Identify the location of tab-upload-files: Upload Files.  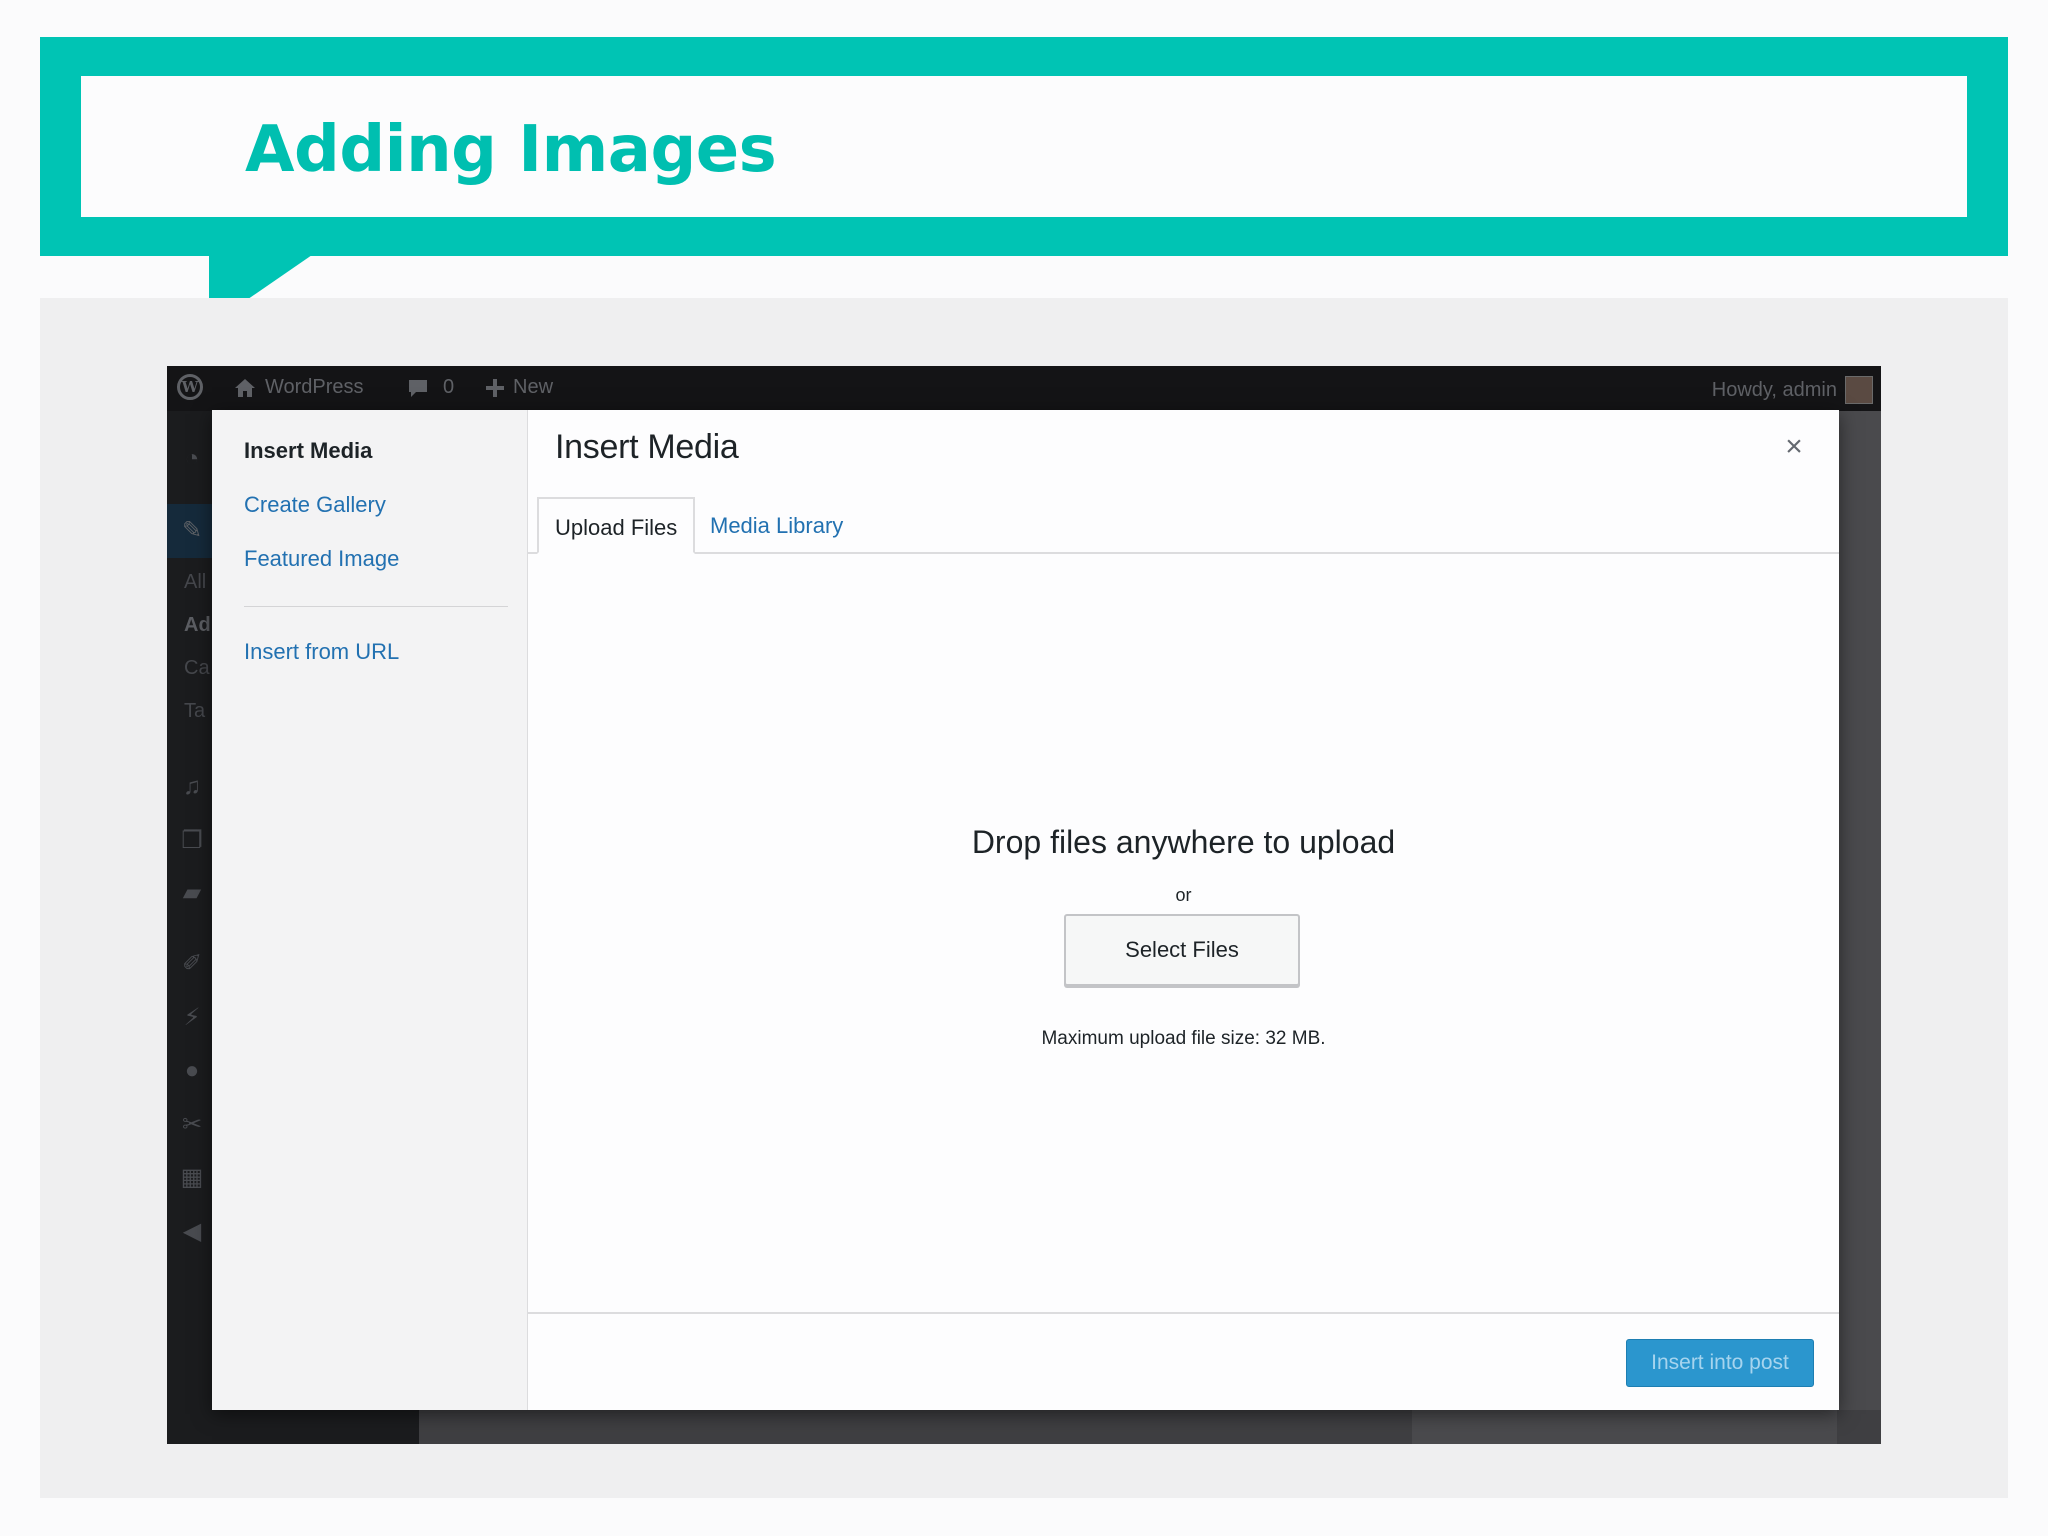
(616, 525).